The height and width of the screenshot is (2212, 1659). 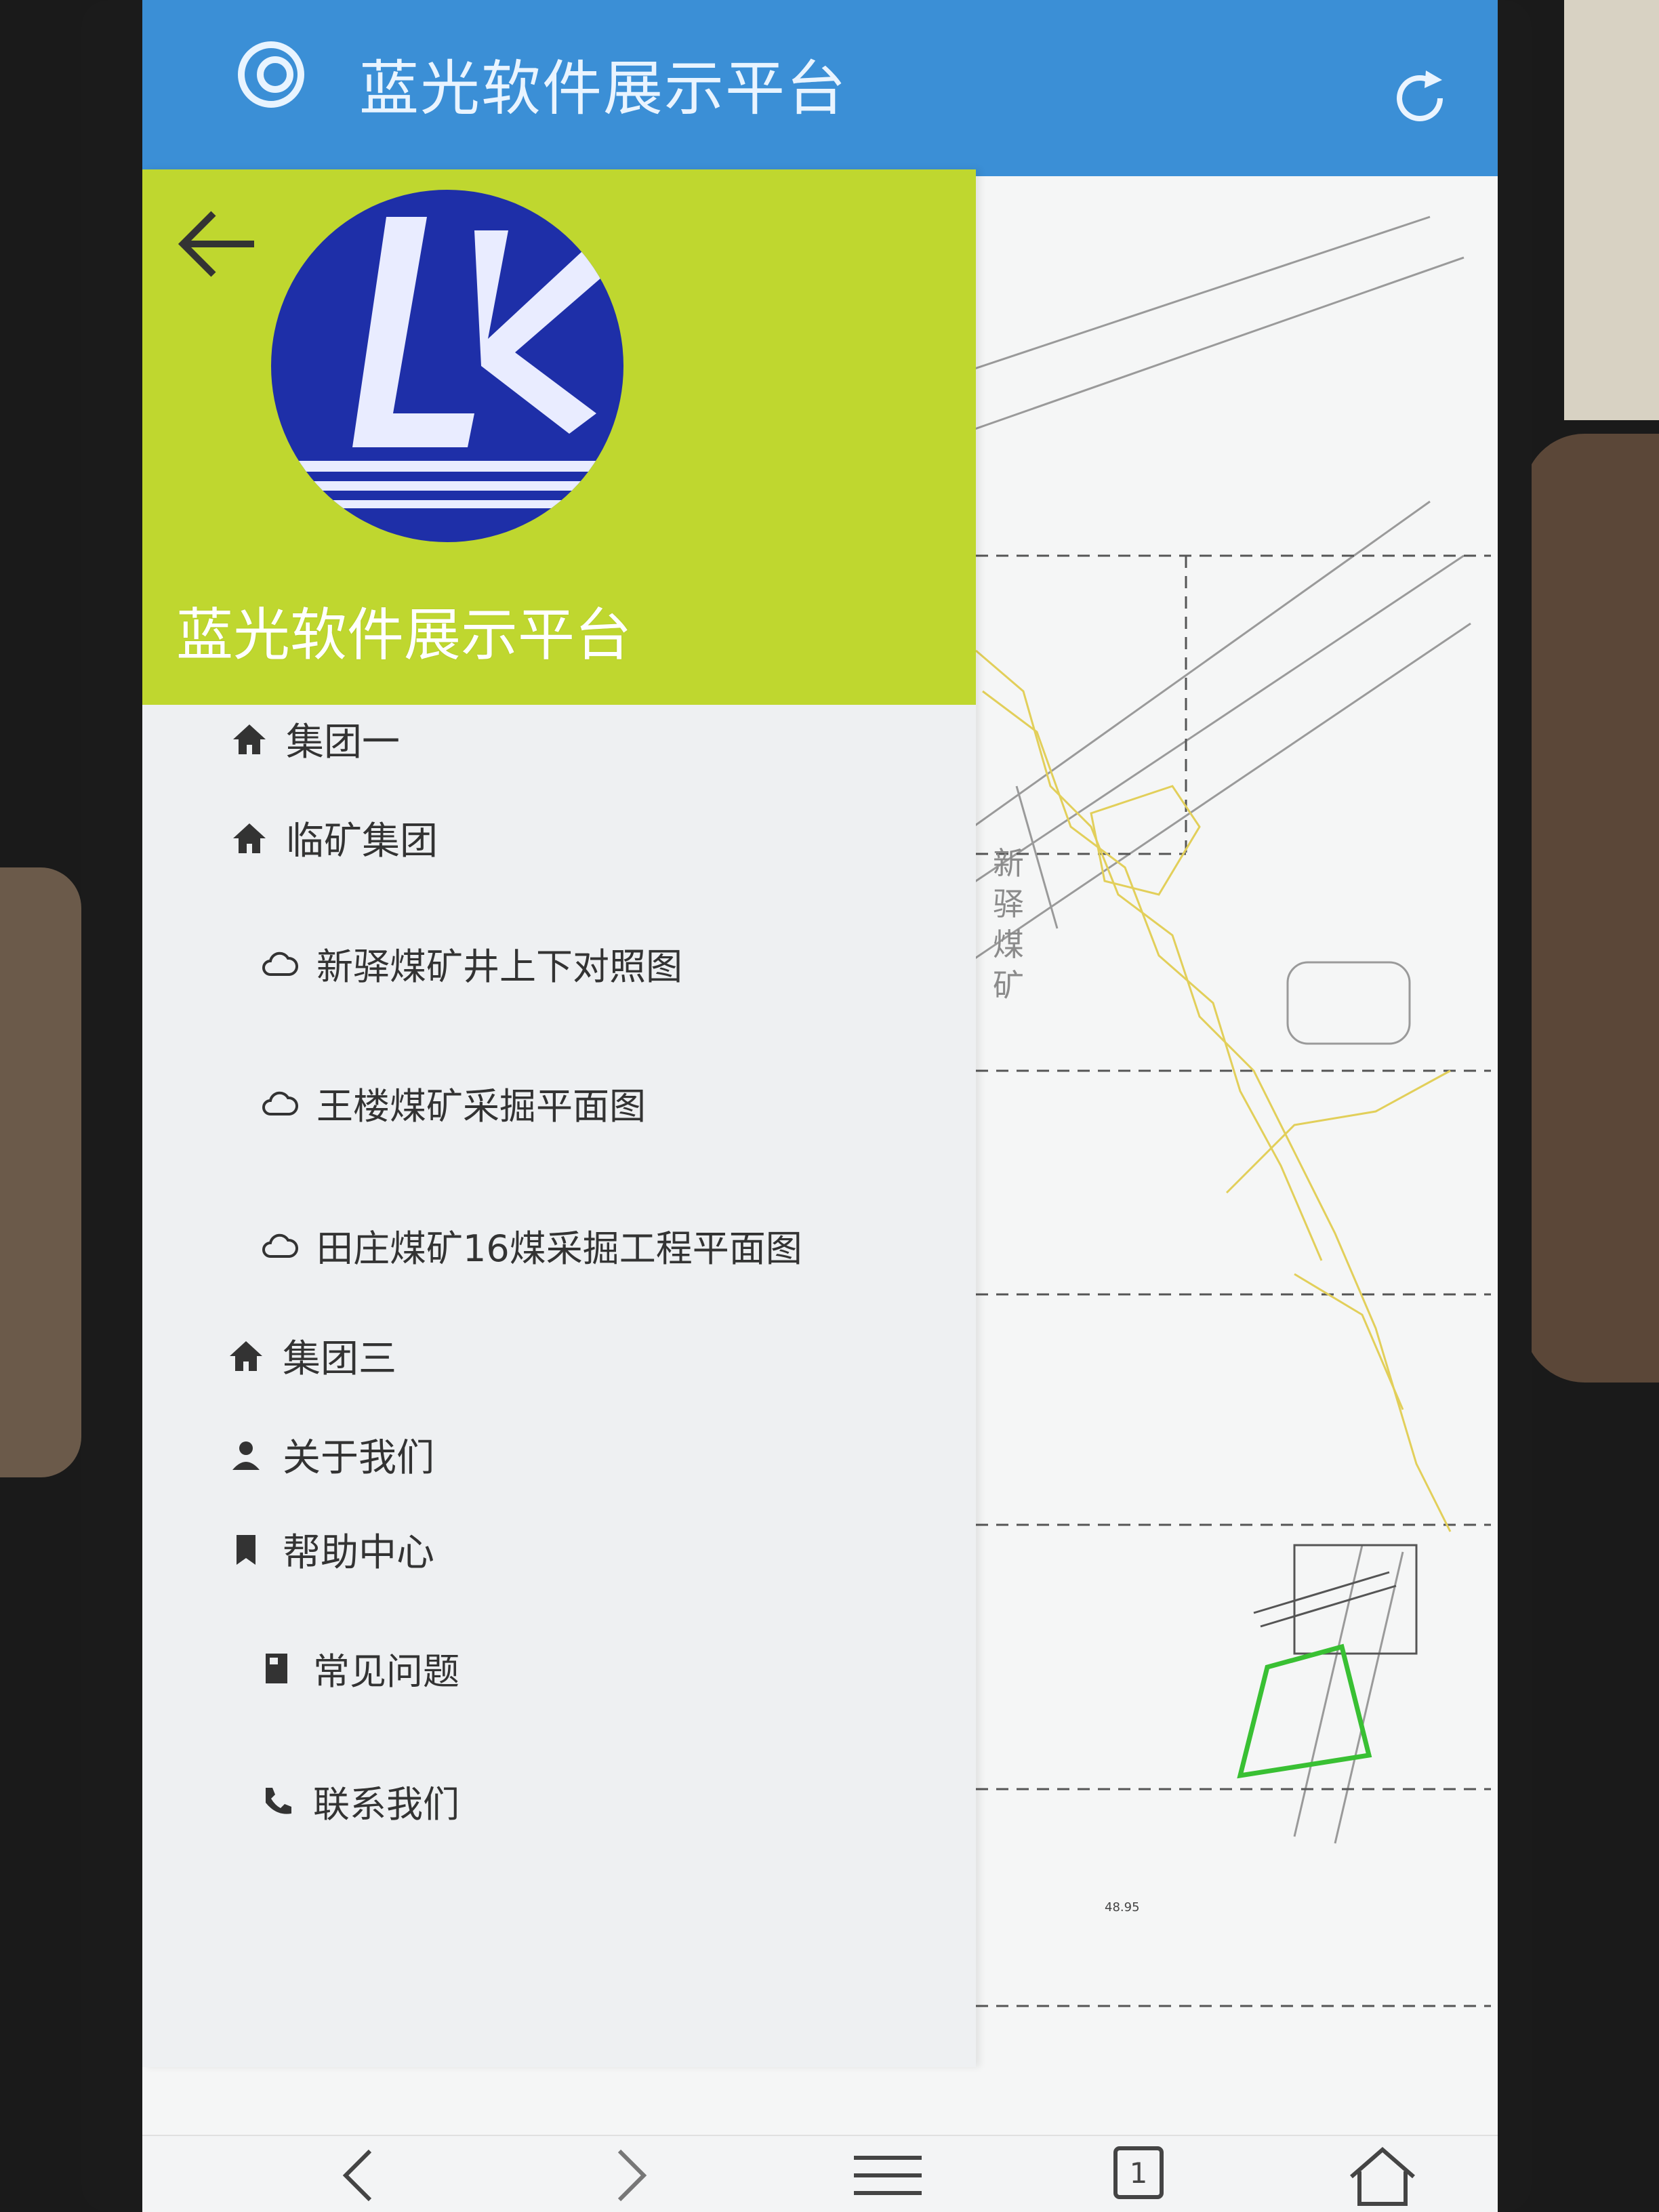 What do you see at coordinates (1008, 904) in the screenshot?
I see `svg-text: 驿` at bounding box center [1008, 904].